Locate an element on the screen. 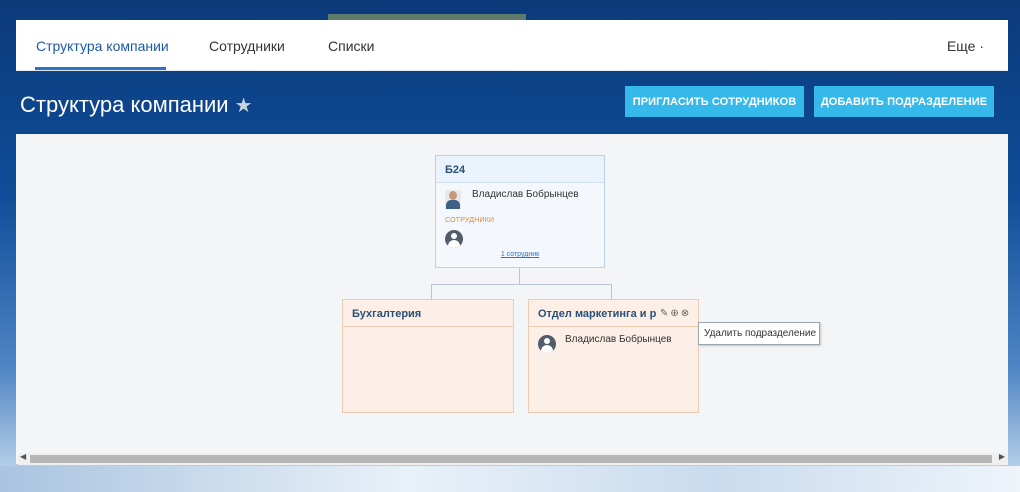  add-department-button: ДОБАВИТЬ ПОДРАЗДЕЛЕНИЕ is located at coordinates (904, 101).